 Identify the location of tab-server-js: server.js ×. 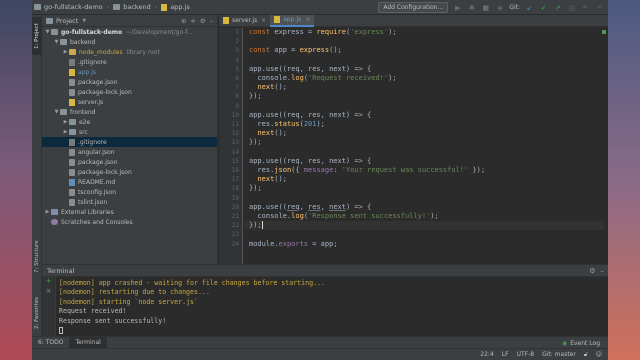
(244, 21).